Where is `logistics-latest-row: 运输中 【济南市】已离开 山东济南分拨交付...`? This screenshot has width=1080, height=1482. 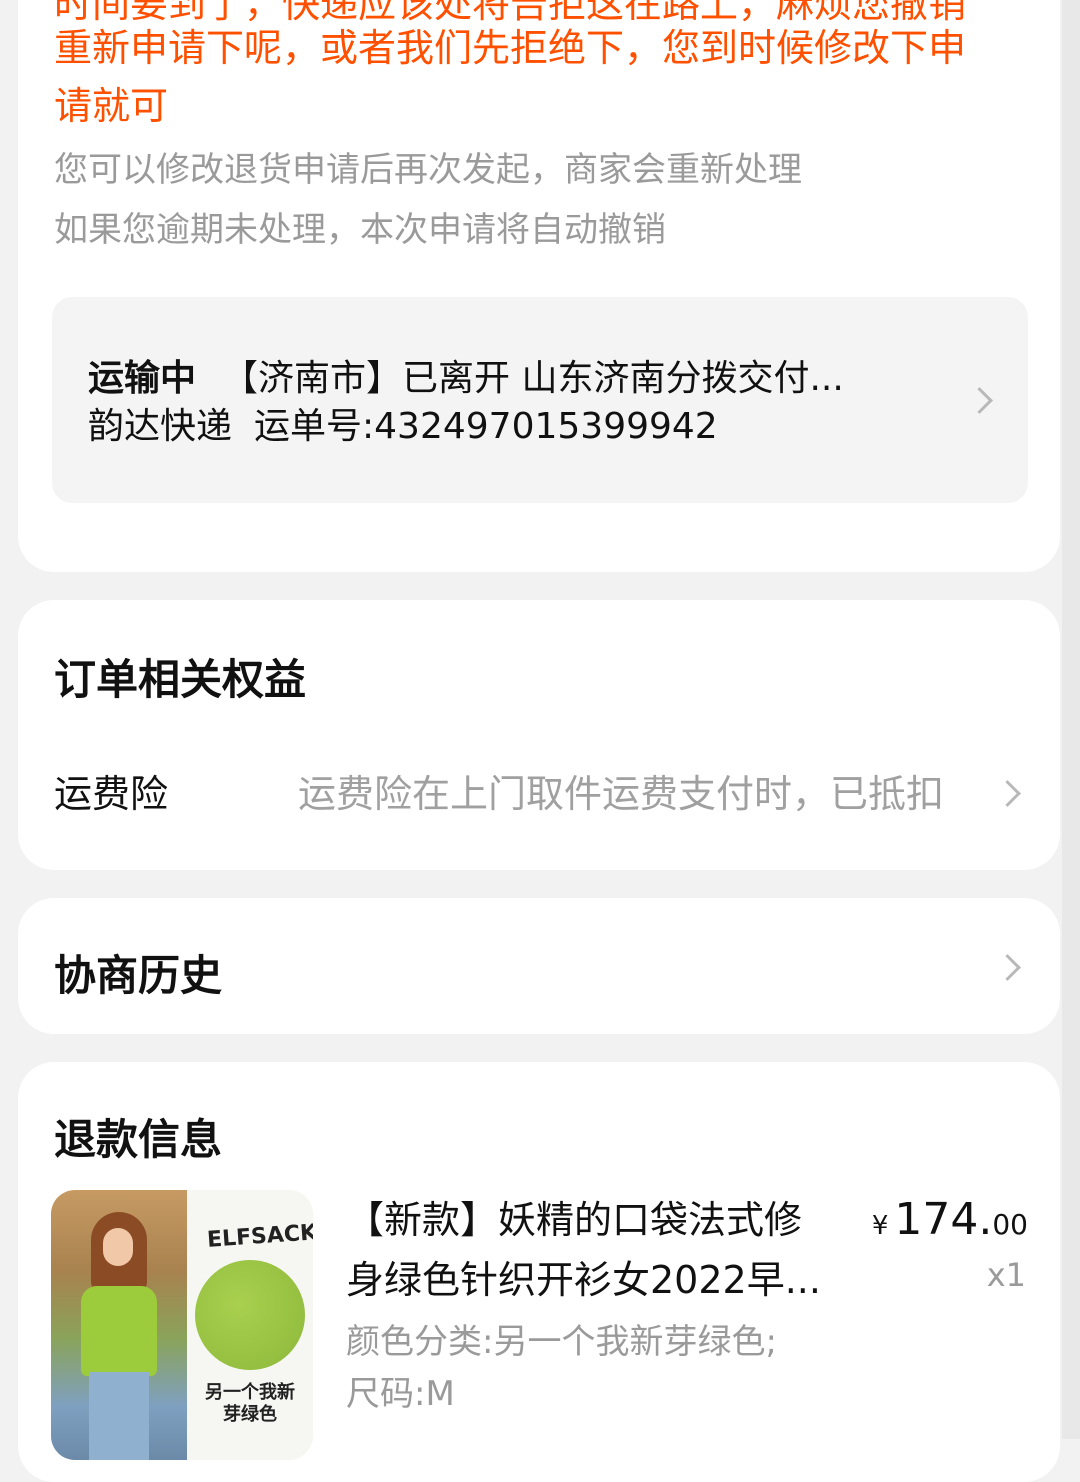
logistics-latest-row: 运输中 【济南市】已离开 山东济南分拨交付... is located at coordinates (503, 379).